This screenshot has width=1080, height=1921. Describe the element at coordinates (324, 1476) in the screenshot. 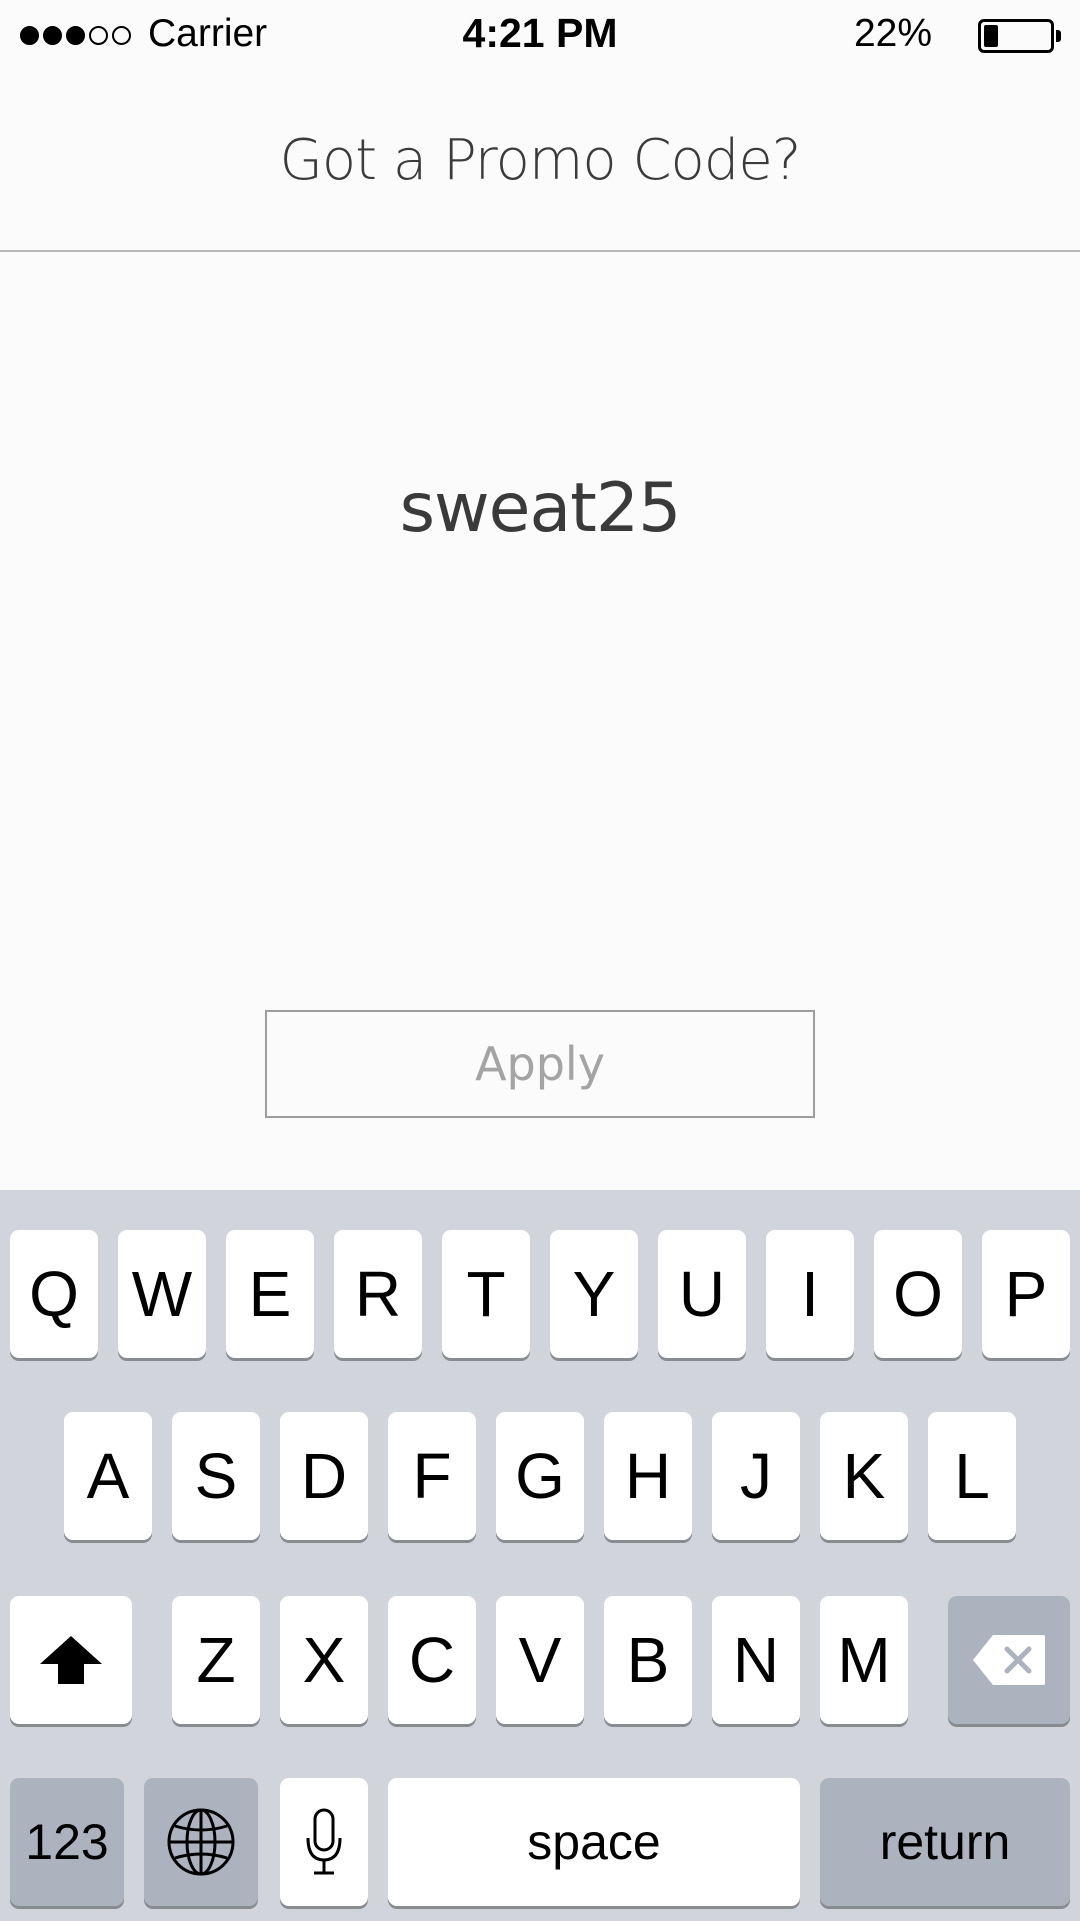

I see `key-d: D` at that location.